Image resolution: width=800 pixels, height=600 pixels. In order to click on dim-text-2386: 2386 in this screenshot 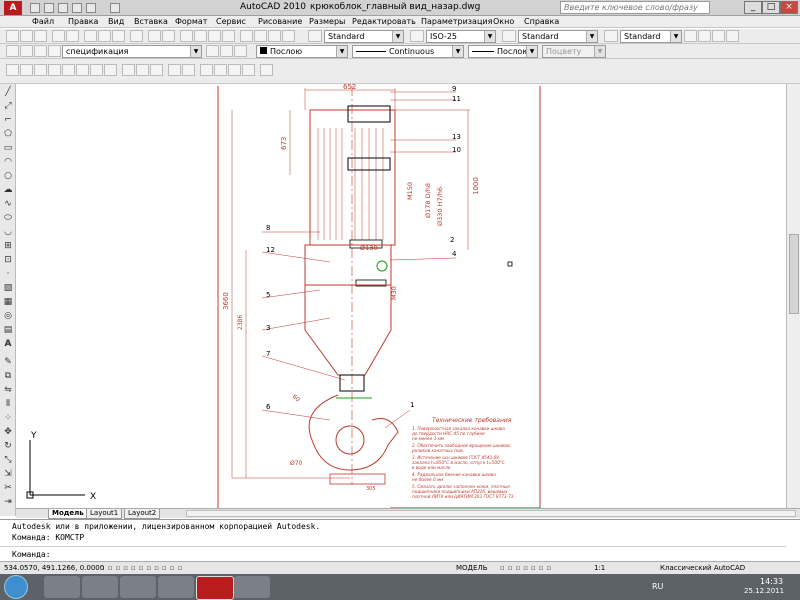, I will do `click(240, 322)`.